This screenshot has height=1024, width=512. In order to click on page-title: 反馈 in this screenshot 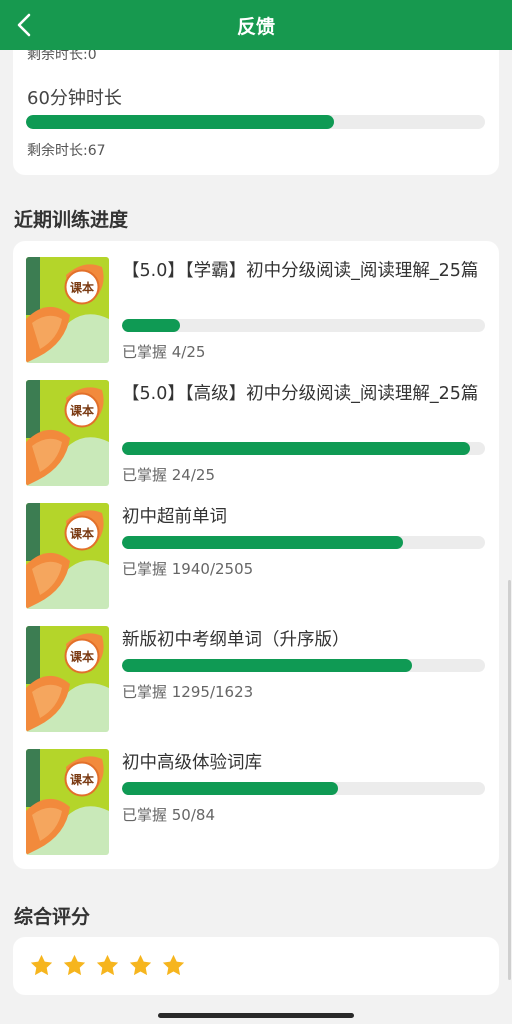, I will do `click(255, 26)`.